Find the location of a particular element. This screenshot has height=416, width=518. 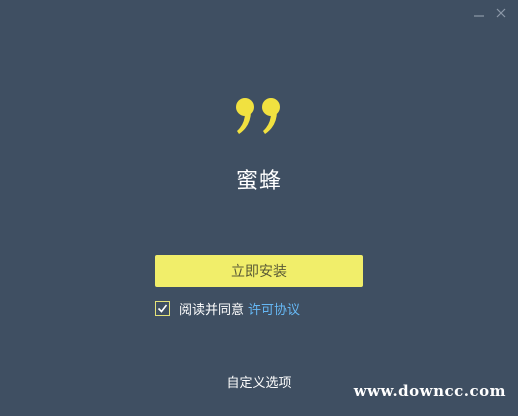

window-controls is located at coordinates (490, 13).